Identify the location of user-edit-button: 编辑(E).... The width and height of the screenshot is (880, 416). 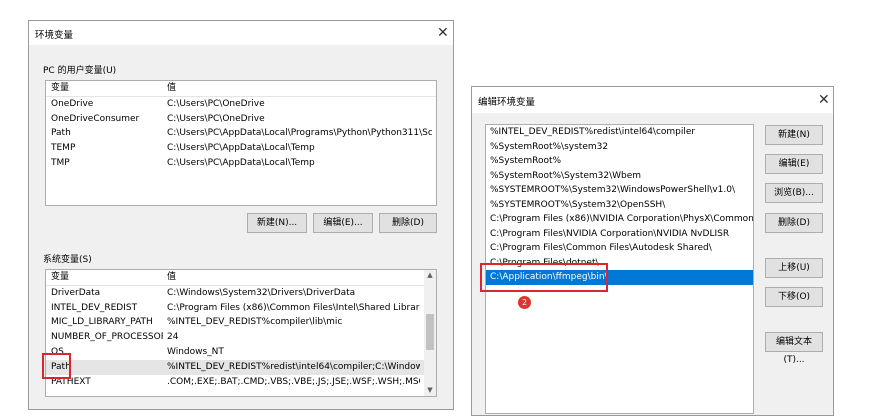
(343, 223).